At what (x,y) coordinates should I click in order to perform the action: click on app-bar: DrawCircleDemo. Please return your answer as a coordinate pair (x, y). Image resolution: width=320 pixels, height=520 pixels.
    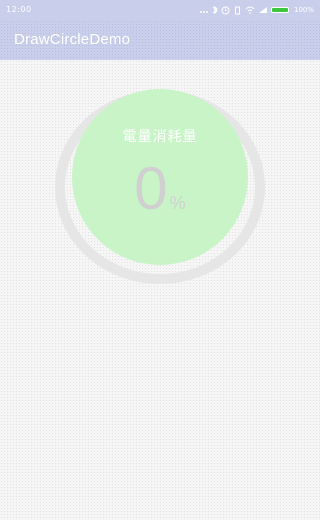
    Looking at the image, I should click on (160, 40).